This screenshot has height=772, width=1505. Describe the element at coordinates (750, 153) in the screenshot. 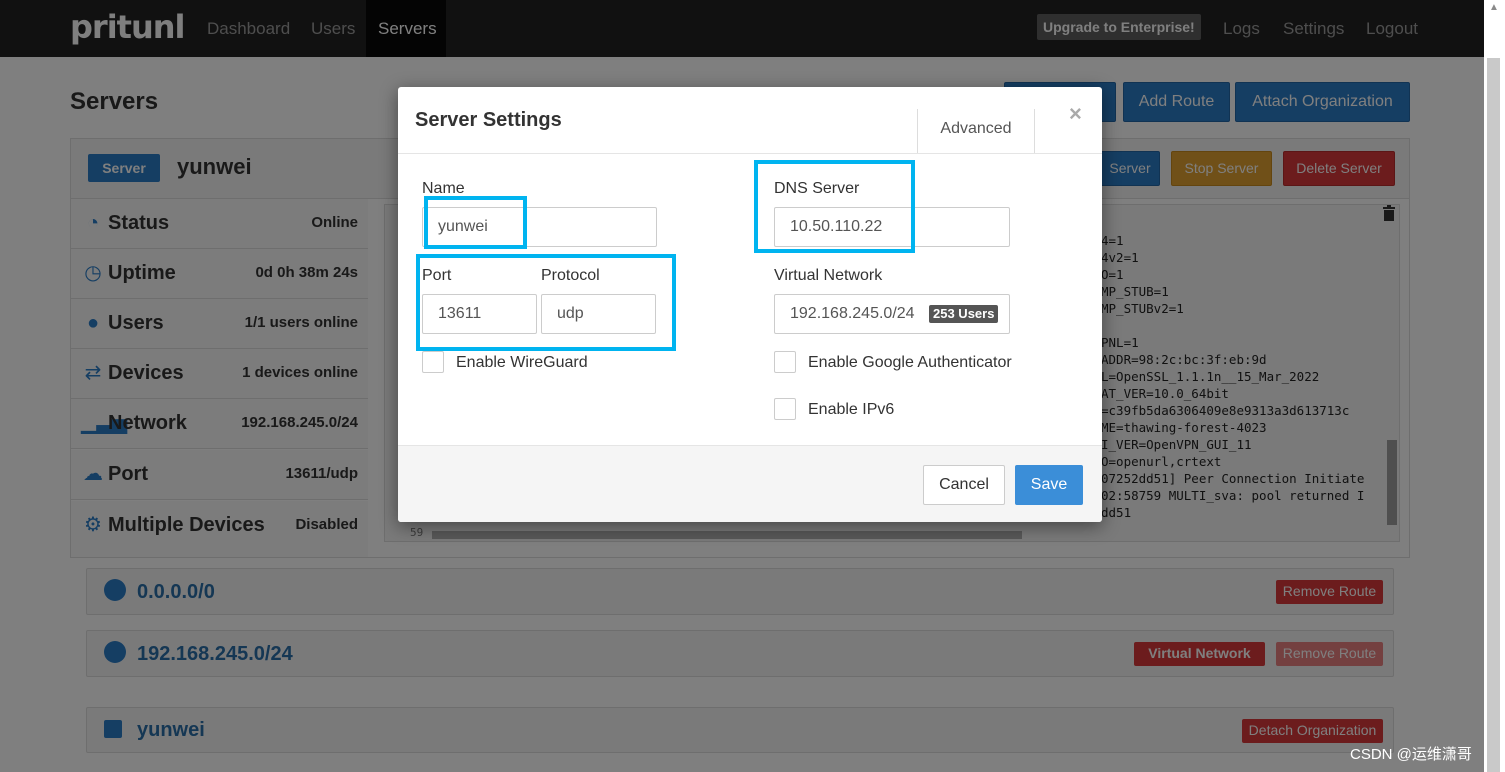

I see `modal-header-divider` at that location.